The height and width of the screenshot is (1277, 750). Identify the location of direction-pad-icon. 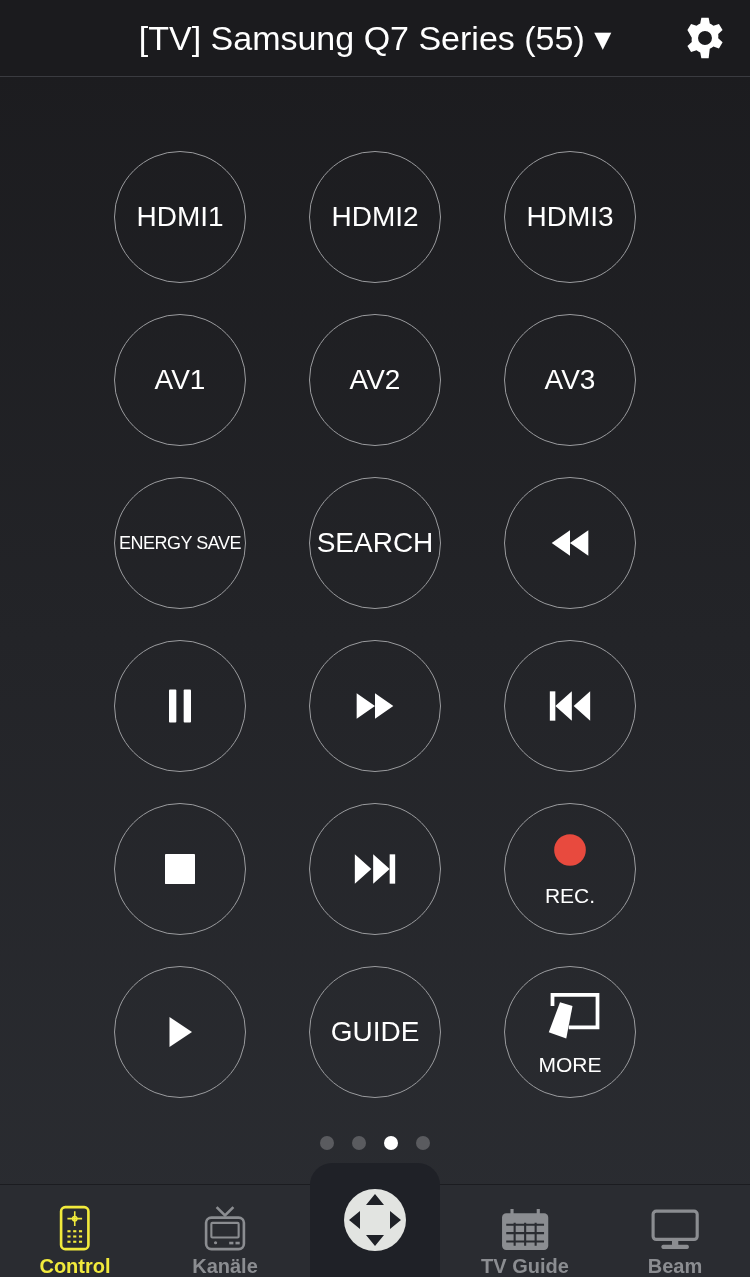
(375, 1220).